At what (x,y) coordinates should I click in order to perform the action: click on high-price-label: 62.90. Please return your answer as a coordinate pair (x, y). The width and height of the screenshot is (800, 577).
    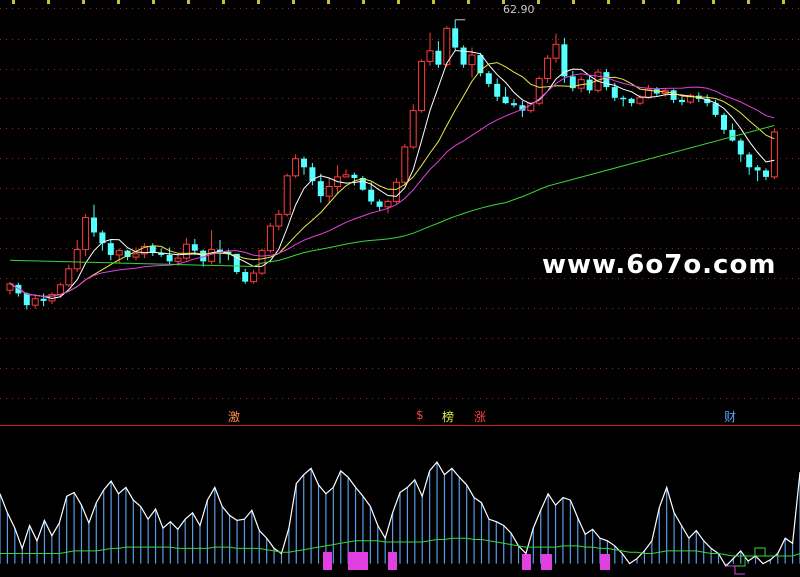
    Looking at the image, I should click on (519, 9).